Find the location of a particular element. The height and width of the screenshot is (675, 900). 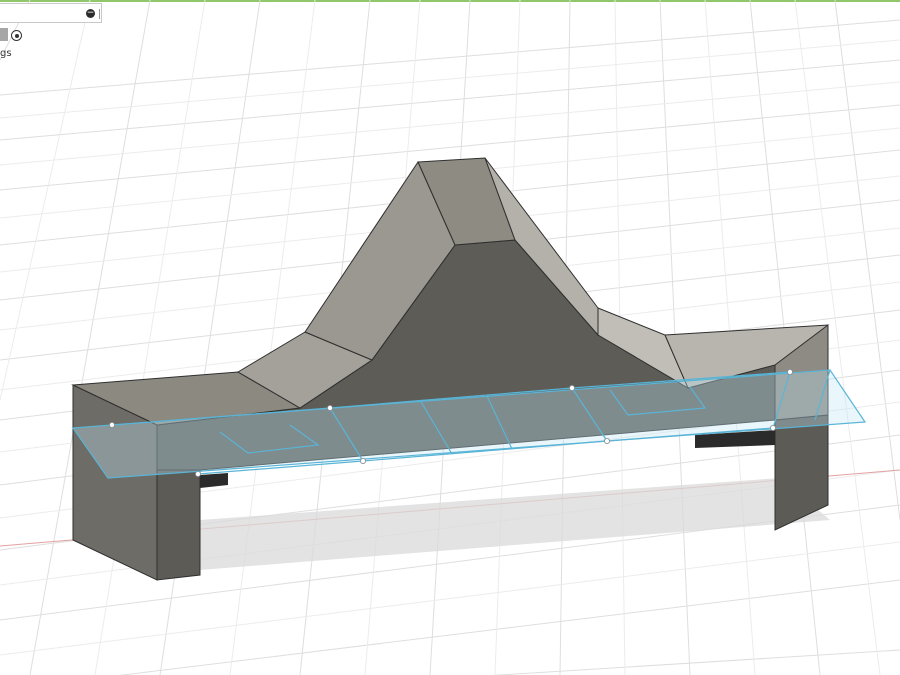

ground-shadow is located at coordinates (515, 524).